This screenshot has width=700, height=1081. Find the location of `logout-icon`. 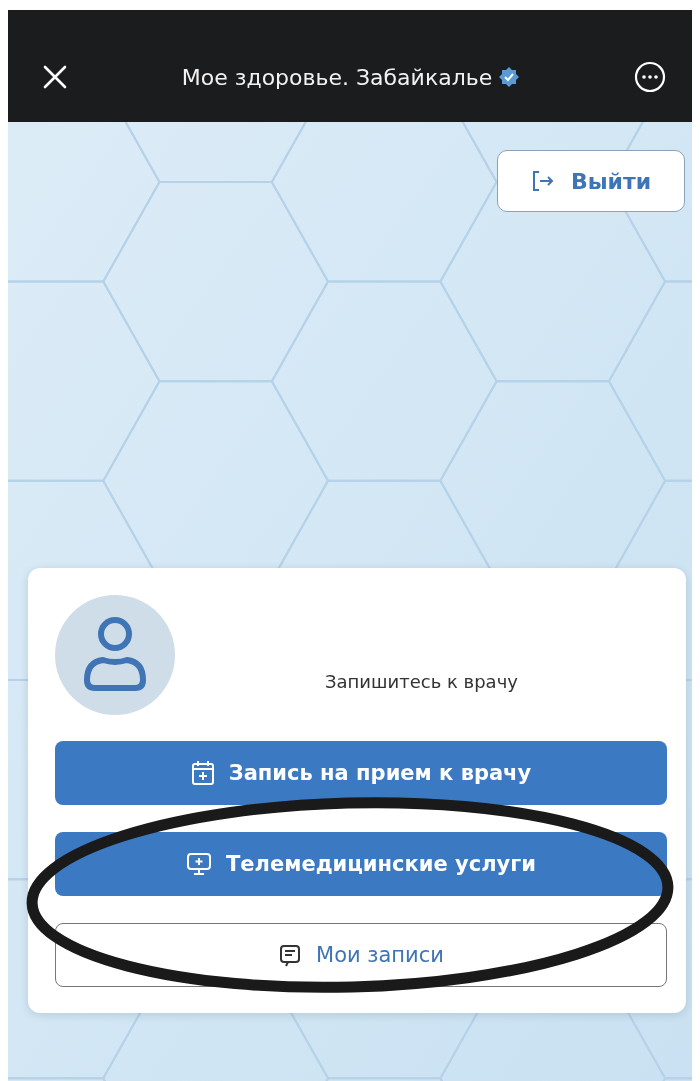

logout-icon is located at coordinates (542, 181).